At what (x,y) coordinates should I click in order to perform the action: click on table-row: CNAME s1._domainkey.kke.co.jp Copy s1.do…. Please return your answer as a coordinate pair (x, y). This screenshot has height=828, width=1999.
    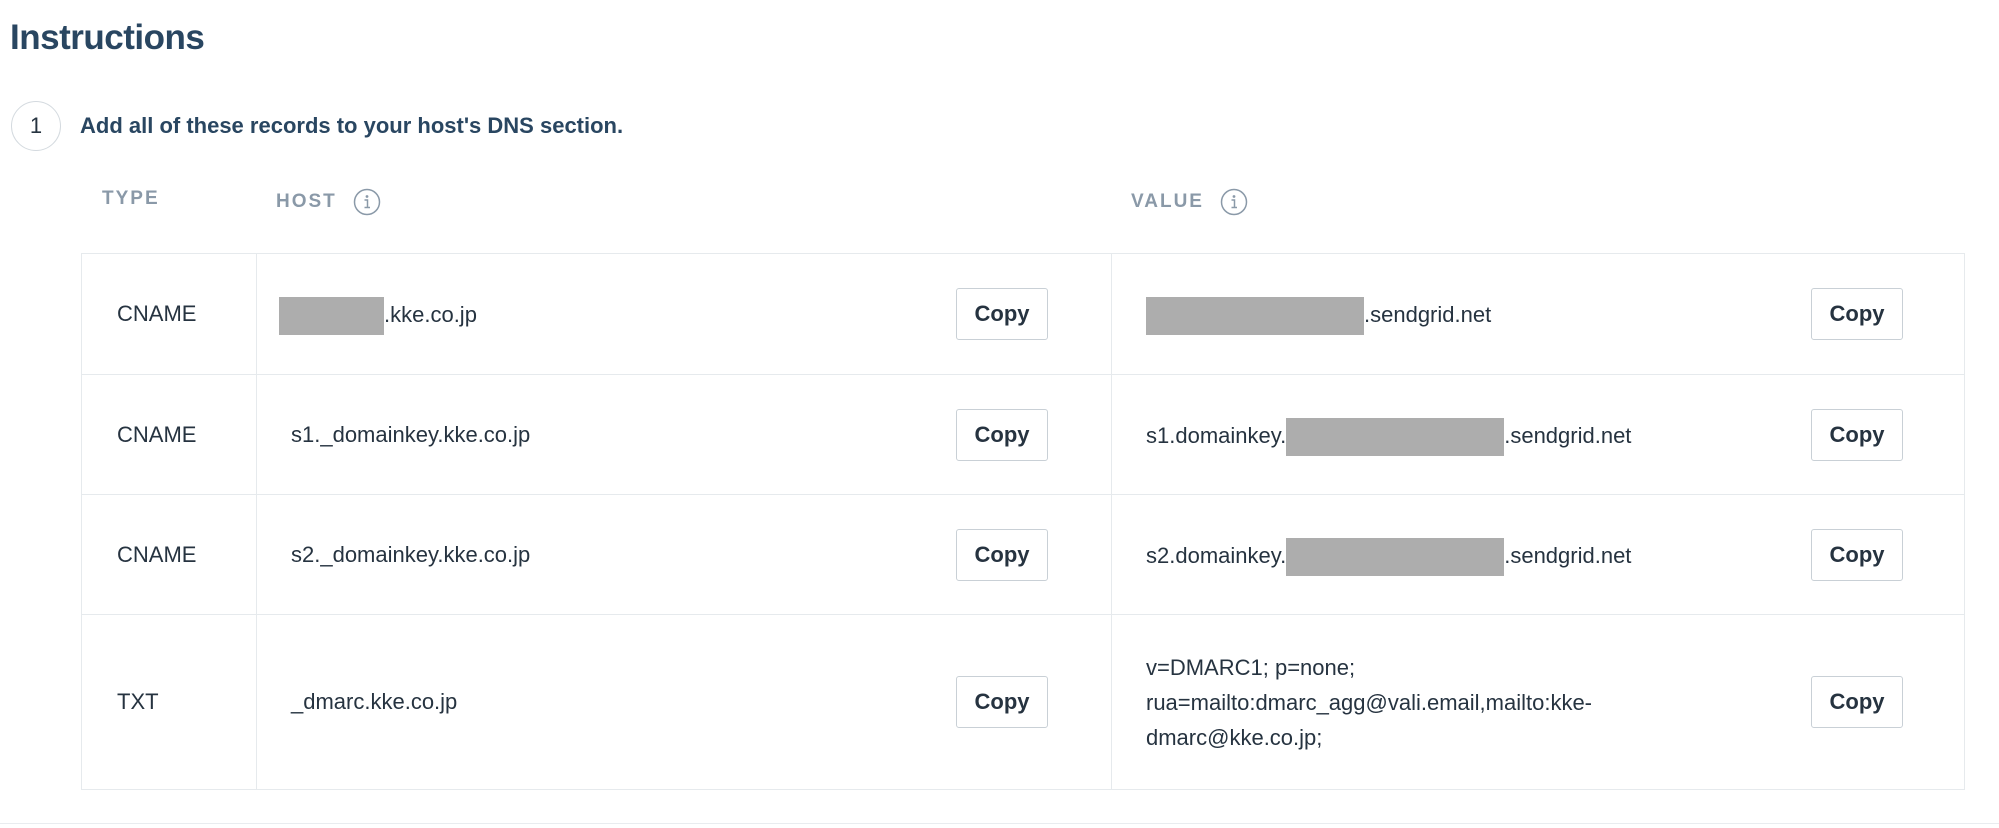
    Looking at the image, I should click on (1023, 435).